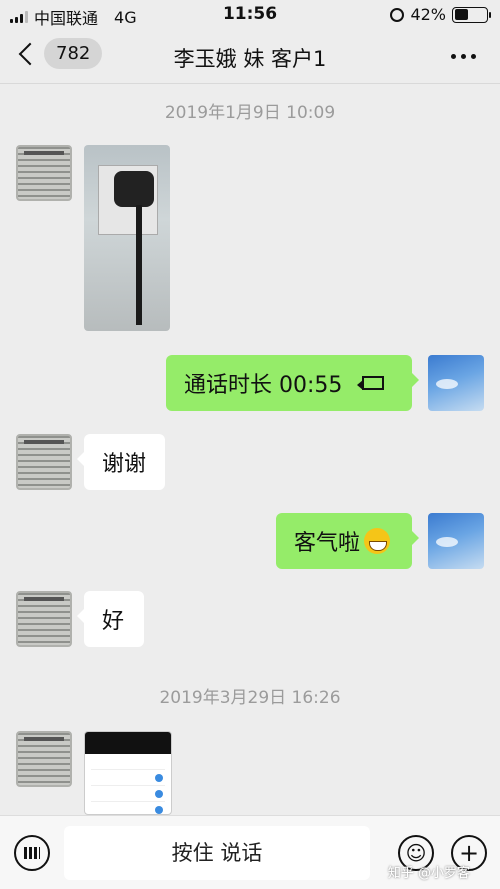  Describe the element at coordinates (250, 698) in the screenshot. I see `timestamp: 2019年3月29日 16:26` at that location.